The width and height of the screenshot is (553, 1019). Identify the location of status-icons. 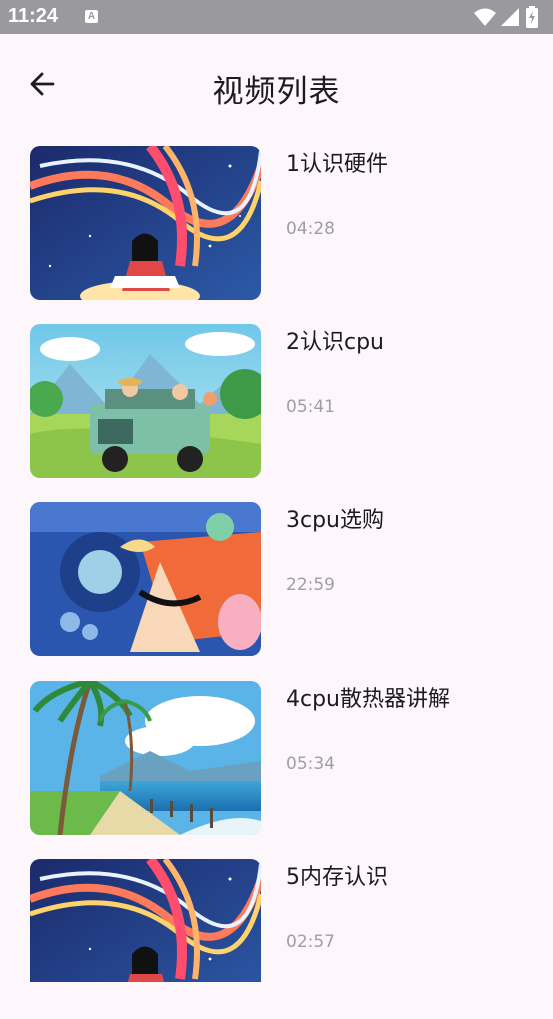
(509, 17).